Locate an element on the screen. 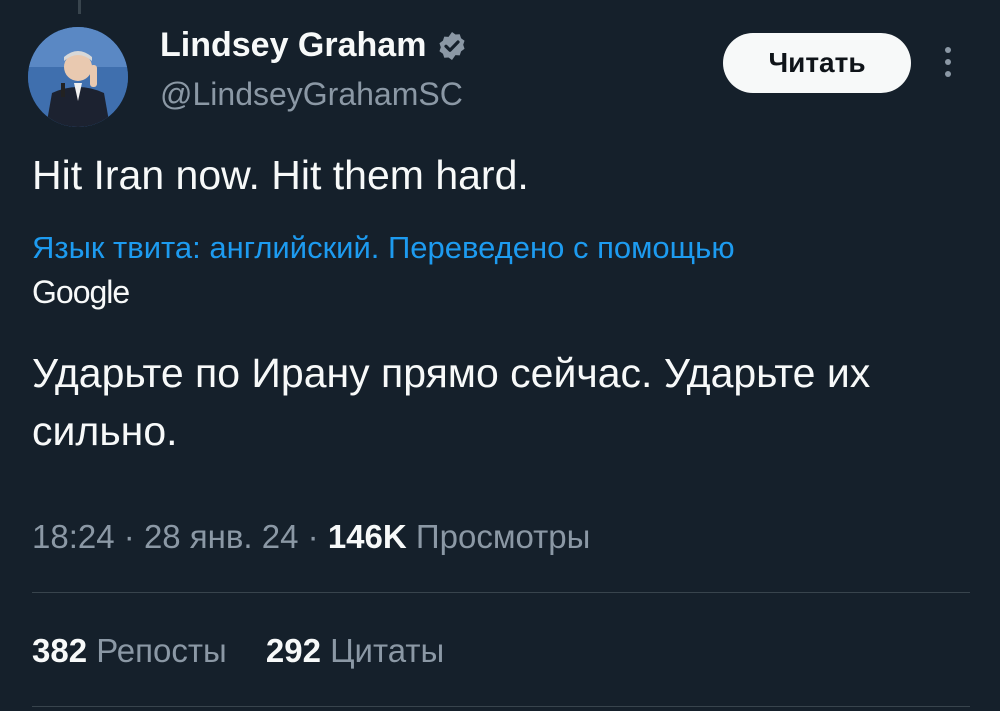  reposts-count: 382 is located at coordinates (60, 650).